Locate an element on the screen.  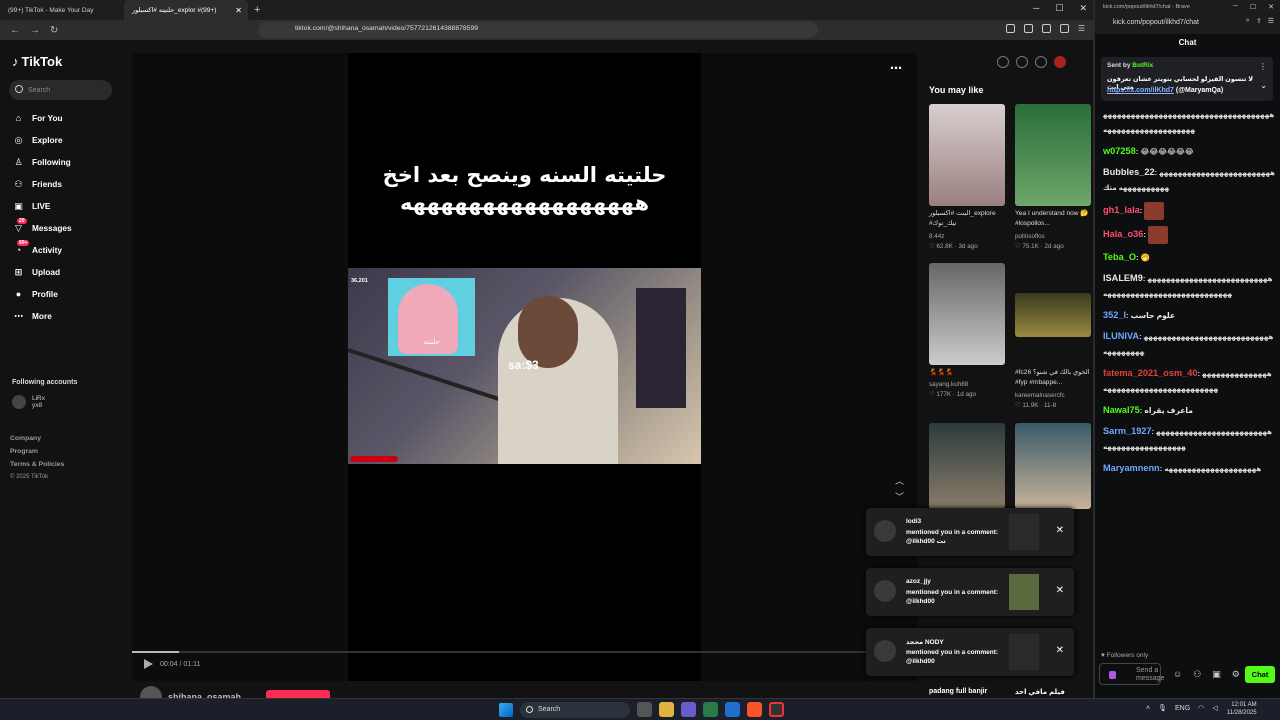
recommendation-caption: 💃💃💃 is located at coordinates (969, 373).